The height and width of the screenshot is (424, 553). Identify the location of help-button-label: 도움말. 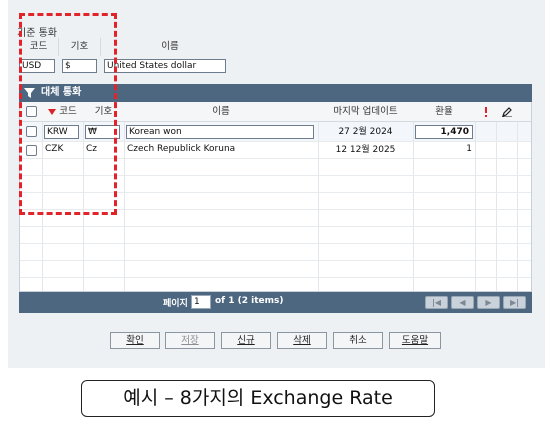
(415, 340).